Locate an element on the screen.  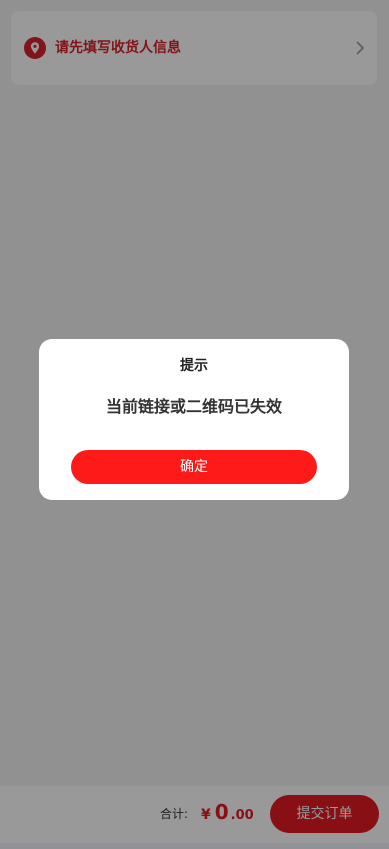
confirm-button: 确定 is located at coordinates (194, 467).